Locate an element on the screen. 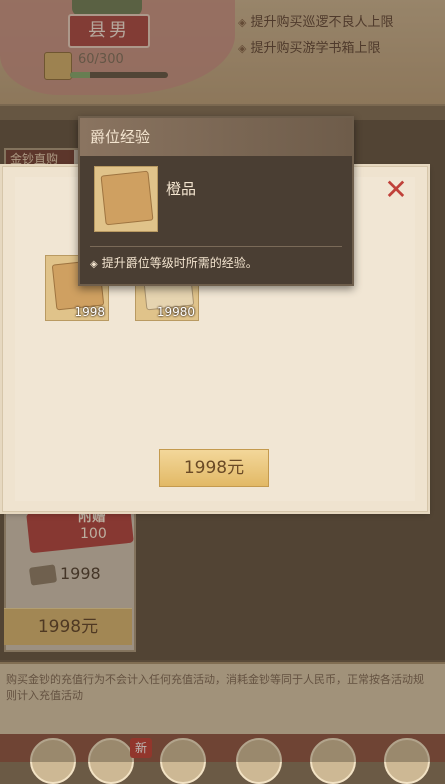 This screenshot has height=784, width=445. tooltip-divider is located at coordinates (216, 246).